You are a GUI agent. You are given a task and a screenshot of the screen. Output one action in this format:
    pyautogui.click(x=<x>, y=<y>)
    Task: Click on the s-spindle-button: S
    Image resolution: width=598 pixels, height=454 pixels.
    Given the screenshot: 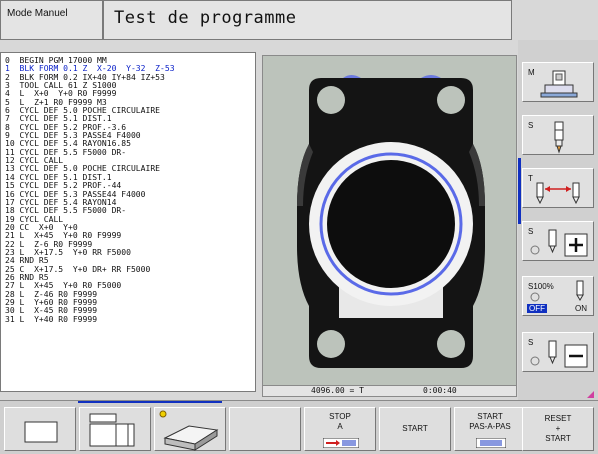 What is the action you would take?
    pyautogui.click(x=558, y=135)
    